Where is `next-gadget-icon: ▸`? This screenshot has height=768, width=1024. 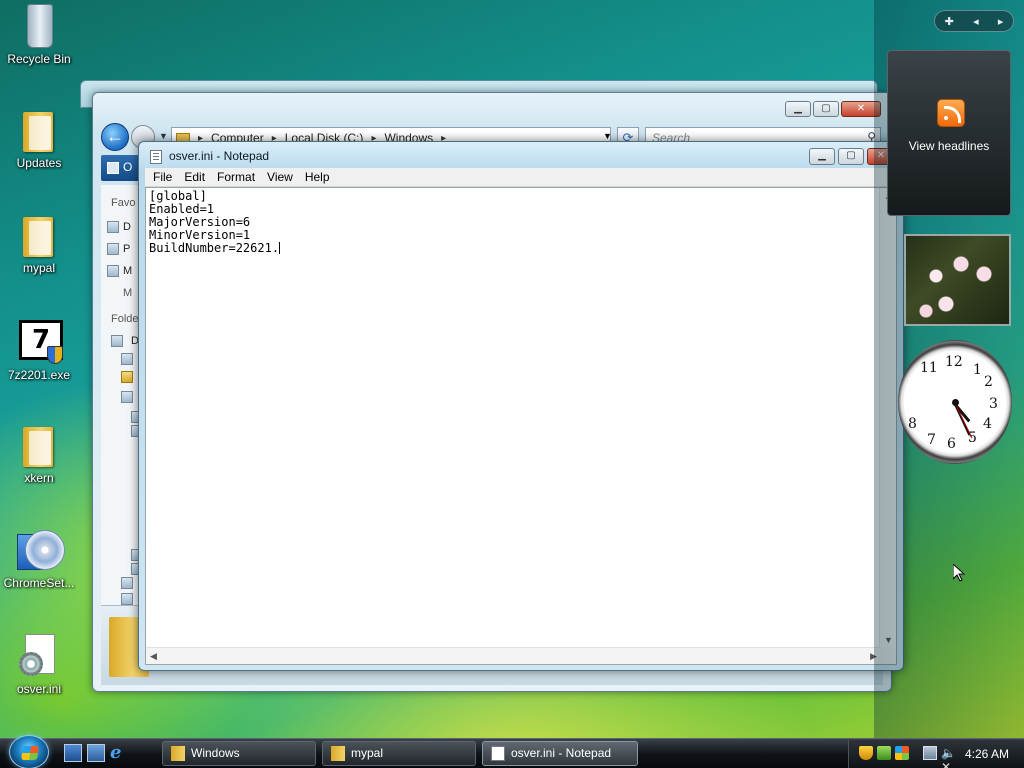
next-gadget-icon: ▸ is located at coordinates (1001, 21).